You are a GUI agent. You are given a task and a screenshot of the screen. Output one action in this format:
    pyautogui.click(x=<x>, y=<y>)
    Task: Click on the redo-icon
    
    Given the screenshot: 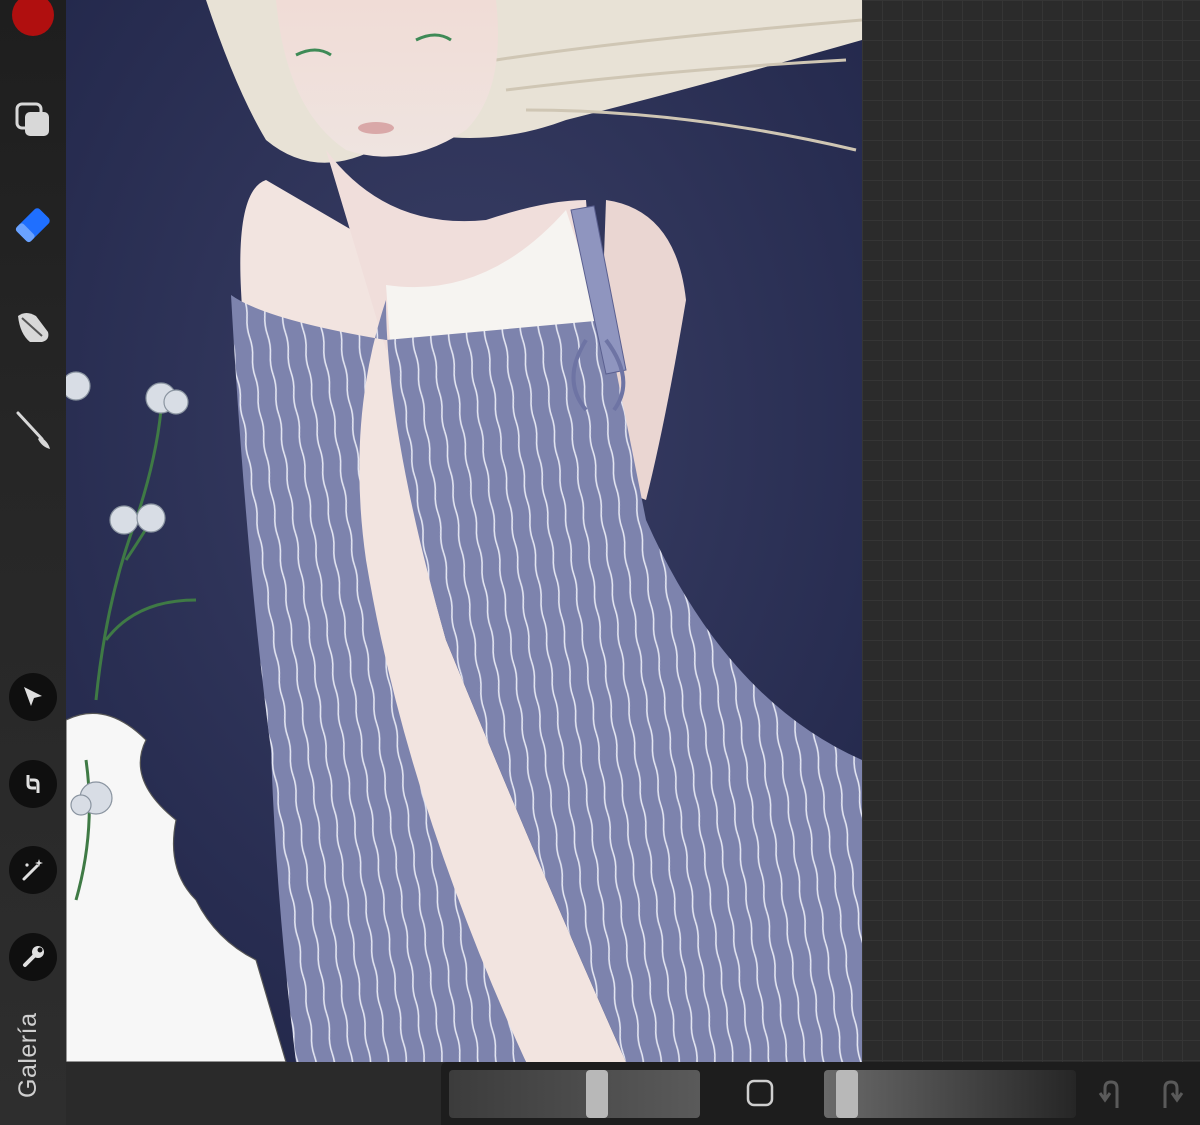 What is the action you would take?
    pyautogui.click(x=1173, y=1094)
    